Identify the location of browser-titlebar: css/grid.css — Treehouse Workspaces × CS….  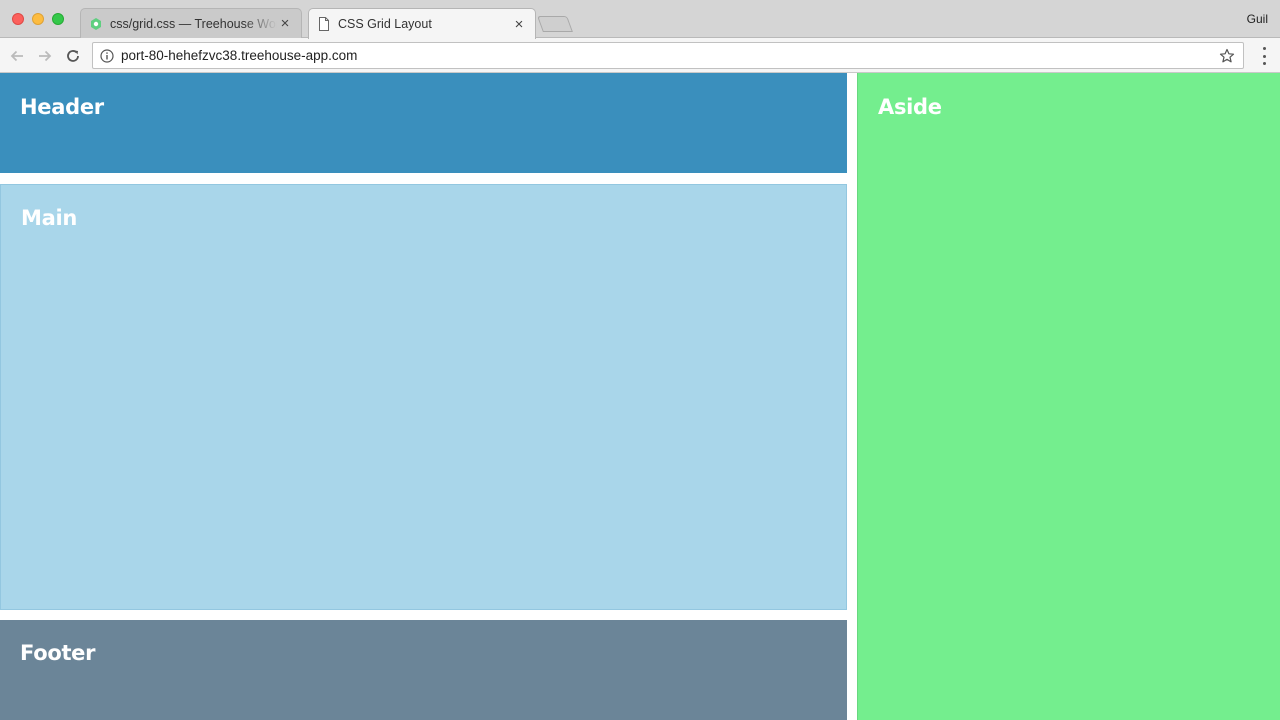
(640, 19).